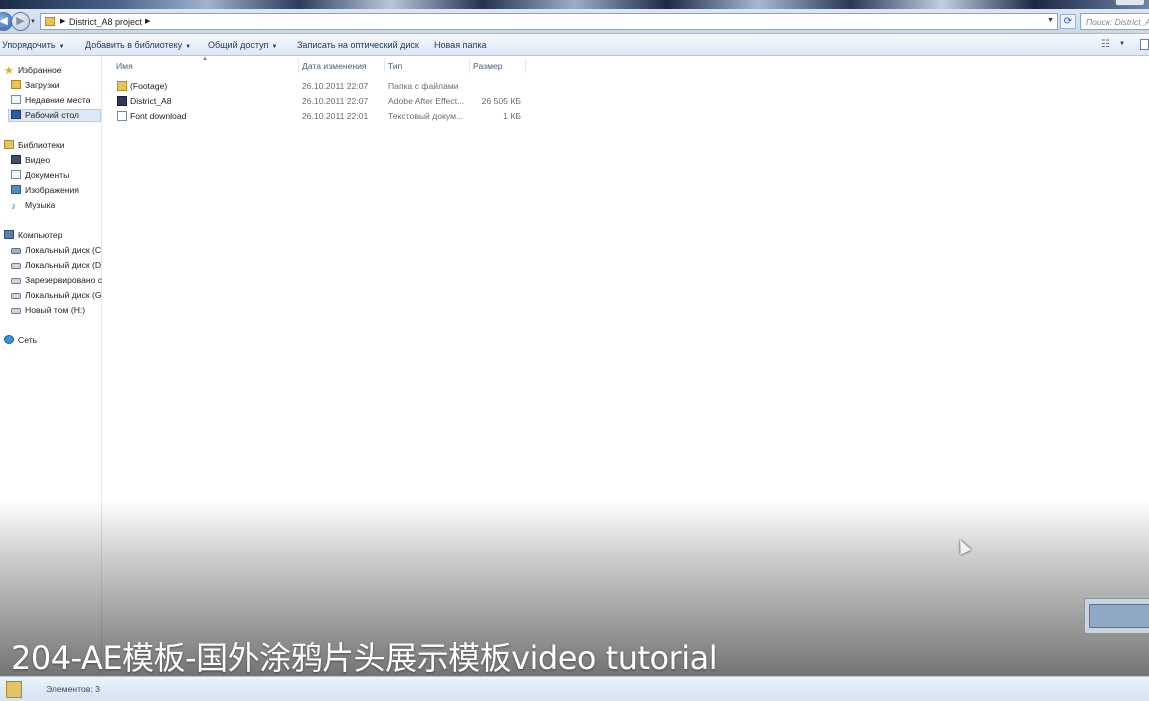 Image resolution: width=1149 pixels, height=701 pixels. Describe the element at coordinates (63, 265) in the screenshot. I see `nav-disk-d-label: Локальный диск (D` at that location.